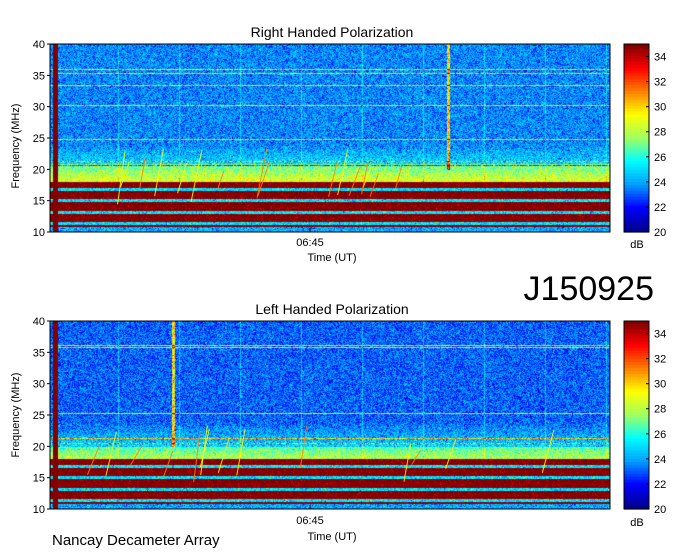 The height and width of the screenshot is (552, 680). Describe the element at coordinates (16, 146) in the screenshot. I see `right-y-axis-label: Frequency (MHz)` at that location.